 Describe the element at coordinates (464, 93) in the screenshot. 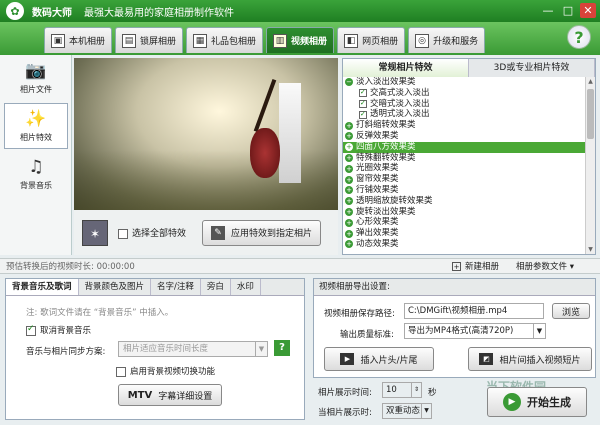

I see `effect-item: 交高式淡入淡出` at that location.